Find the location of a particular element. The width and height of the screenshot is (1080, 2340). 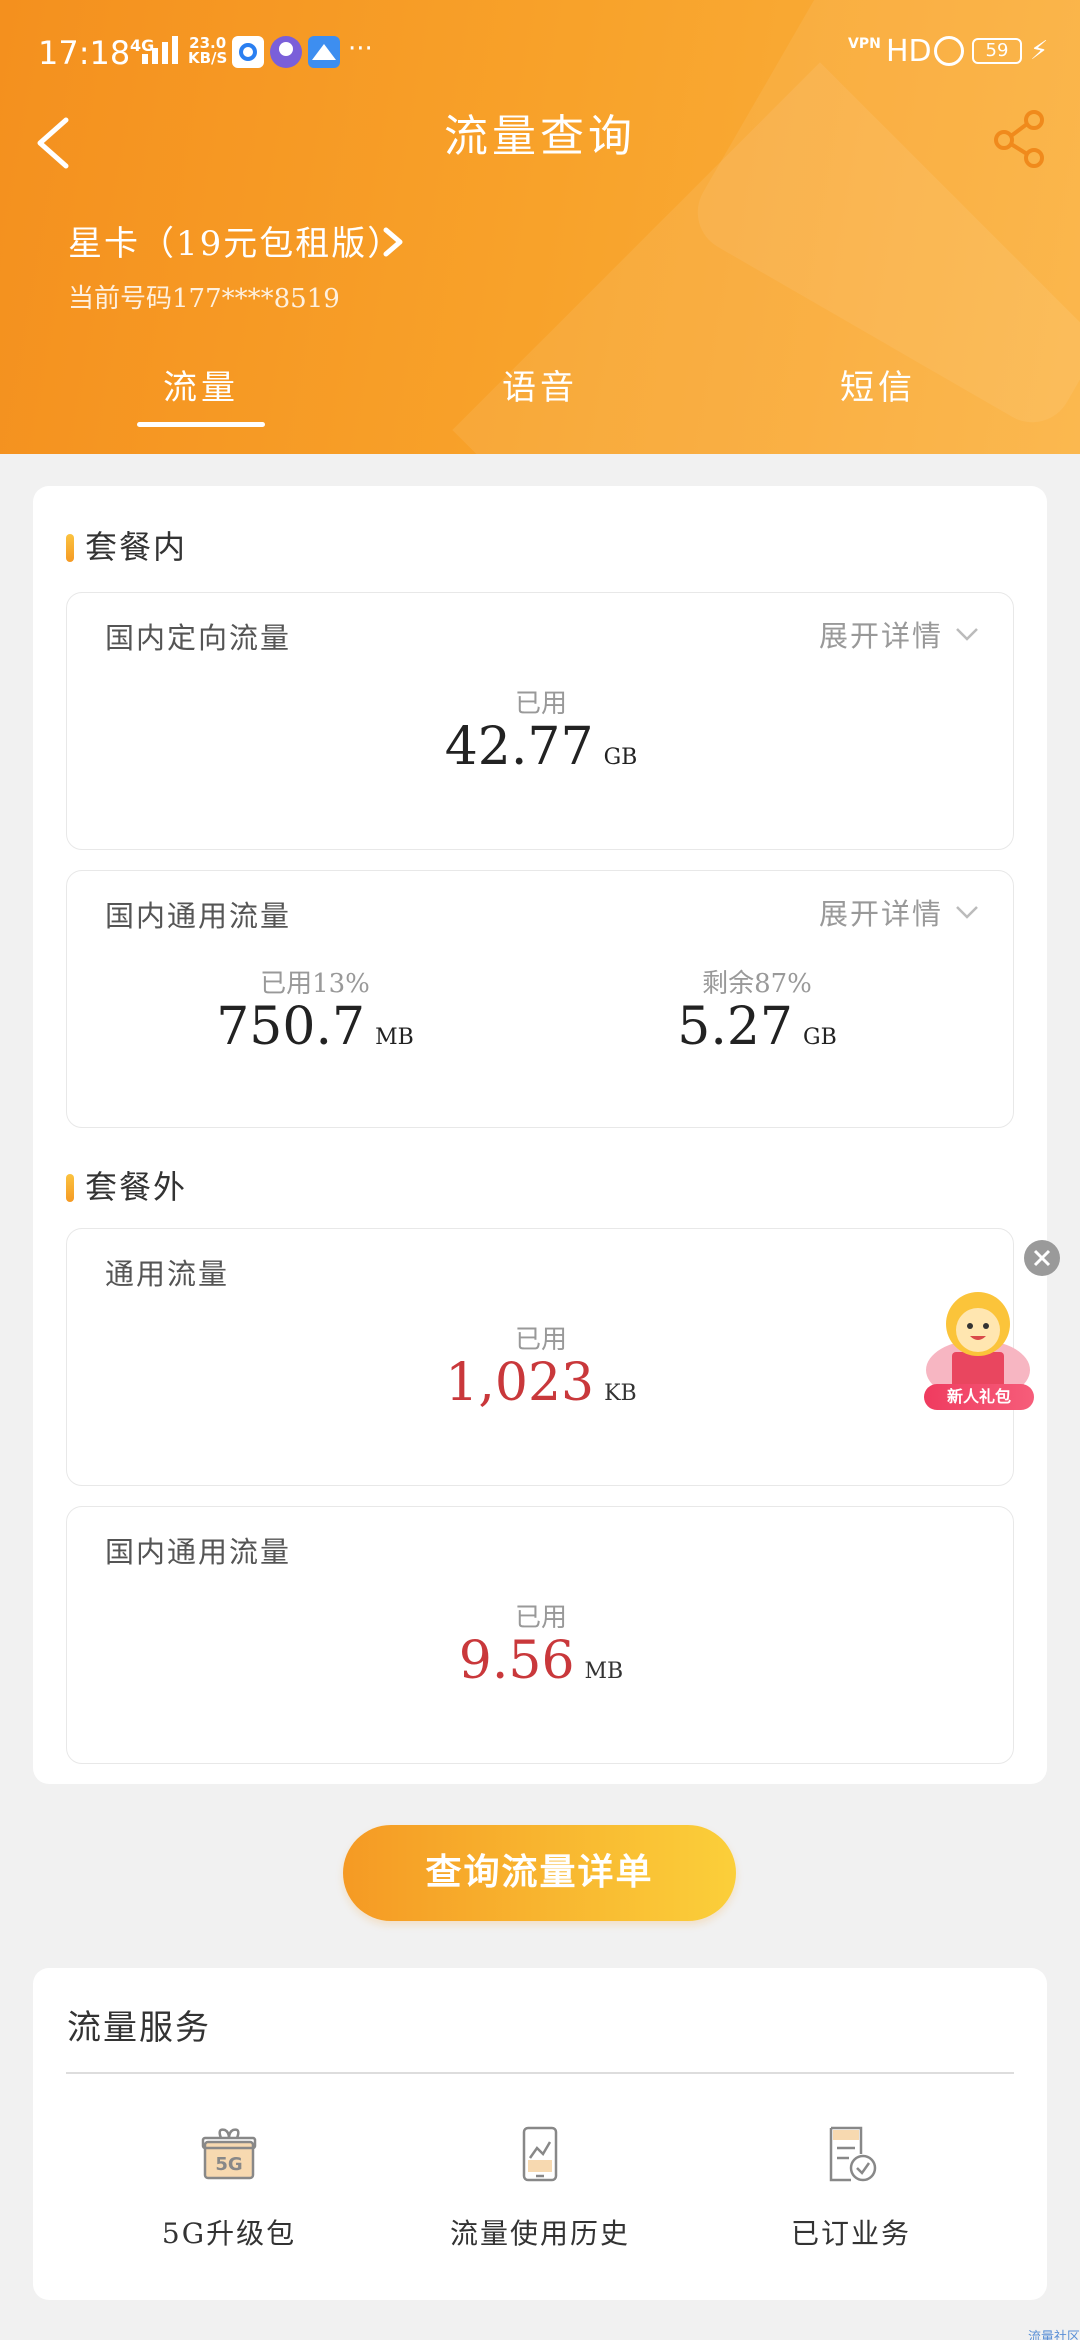

tab-voice: 语音 is located at coordinates (540, 384).